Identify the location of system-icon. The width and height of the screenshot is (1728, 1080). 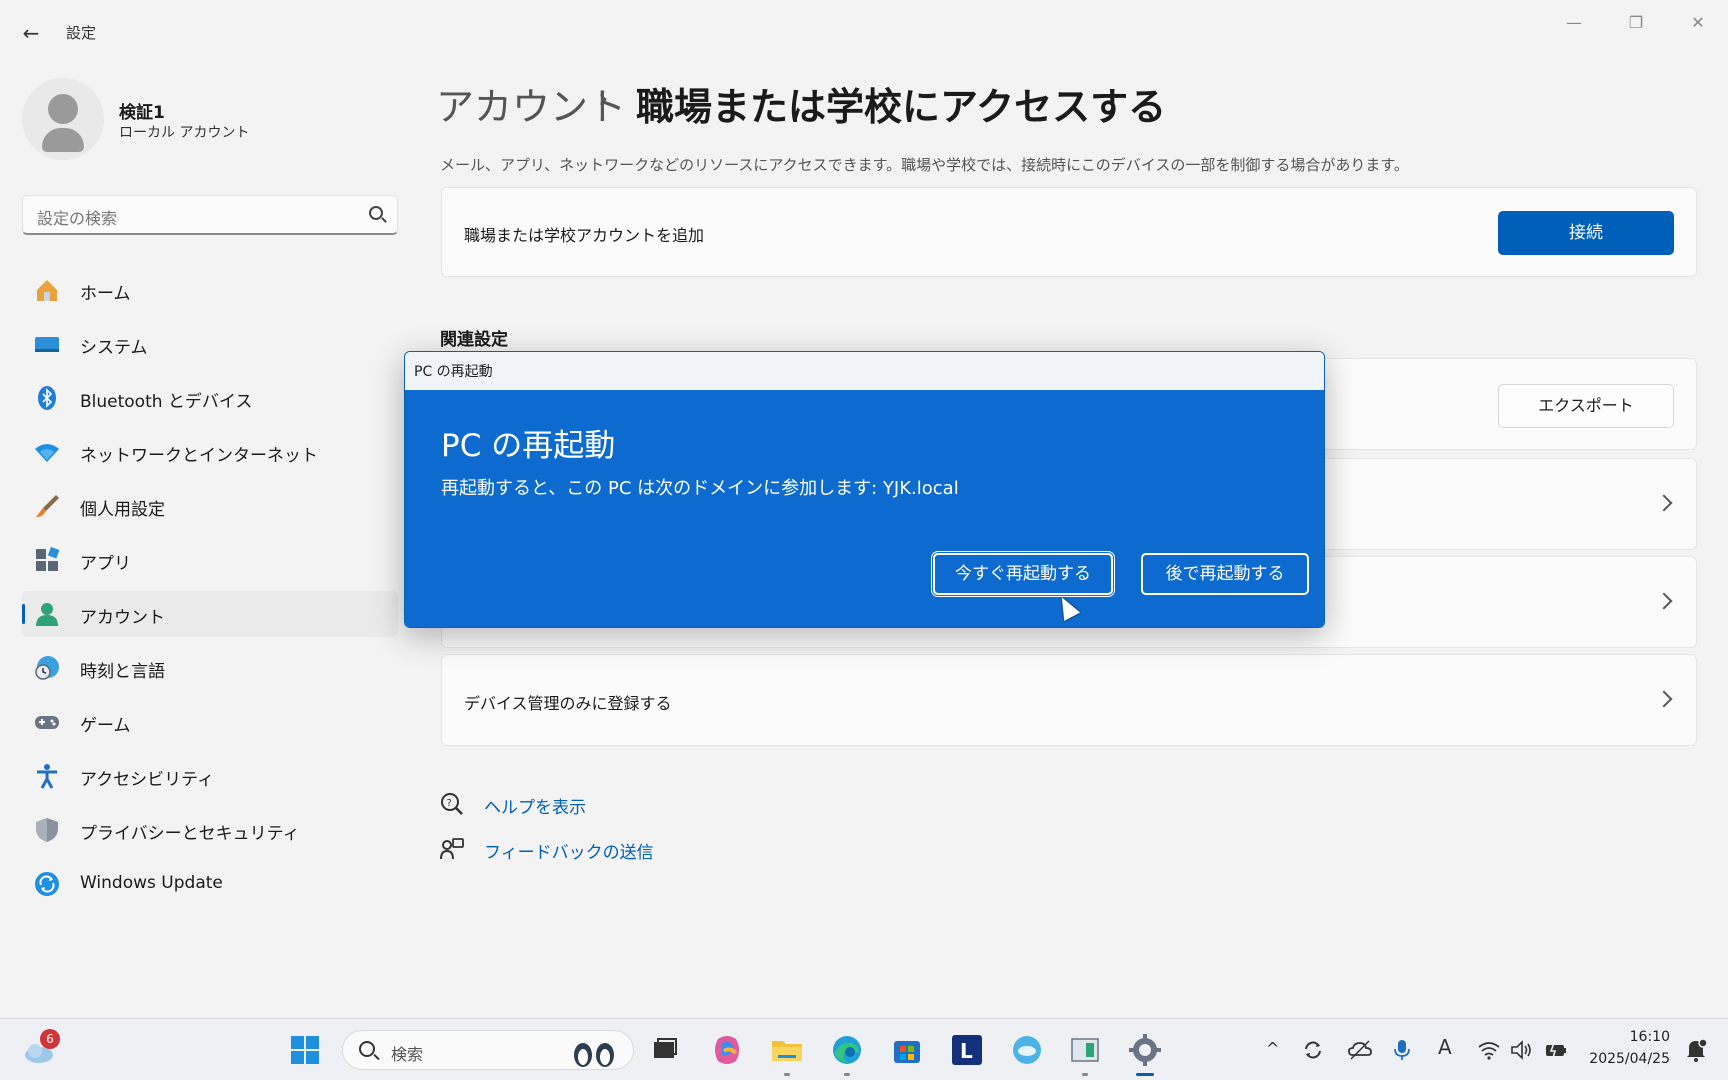
(47, 344).